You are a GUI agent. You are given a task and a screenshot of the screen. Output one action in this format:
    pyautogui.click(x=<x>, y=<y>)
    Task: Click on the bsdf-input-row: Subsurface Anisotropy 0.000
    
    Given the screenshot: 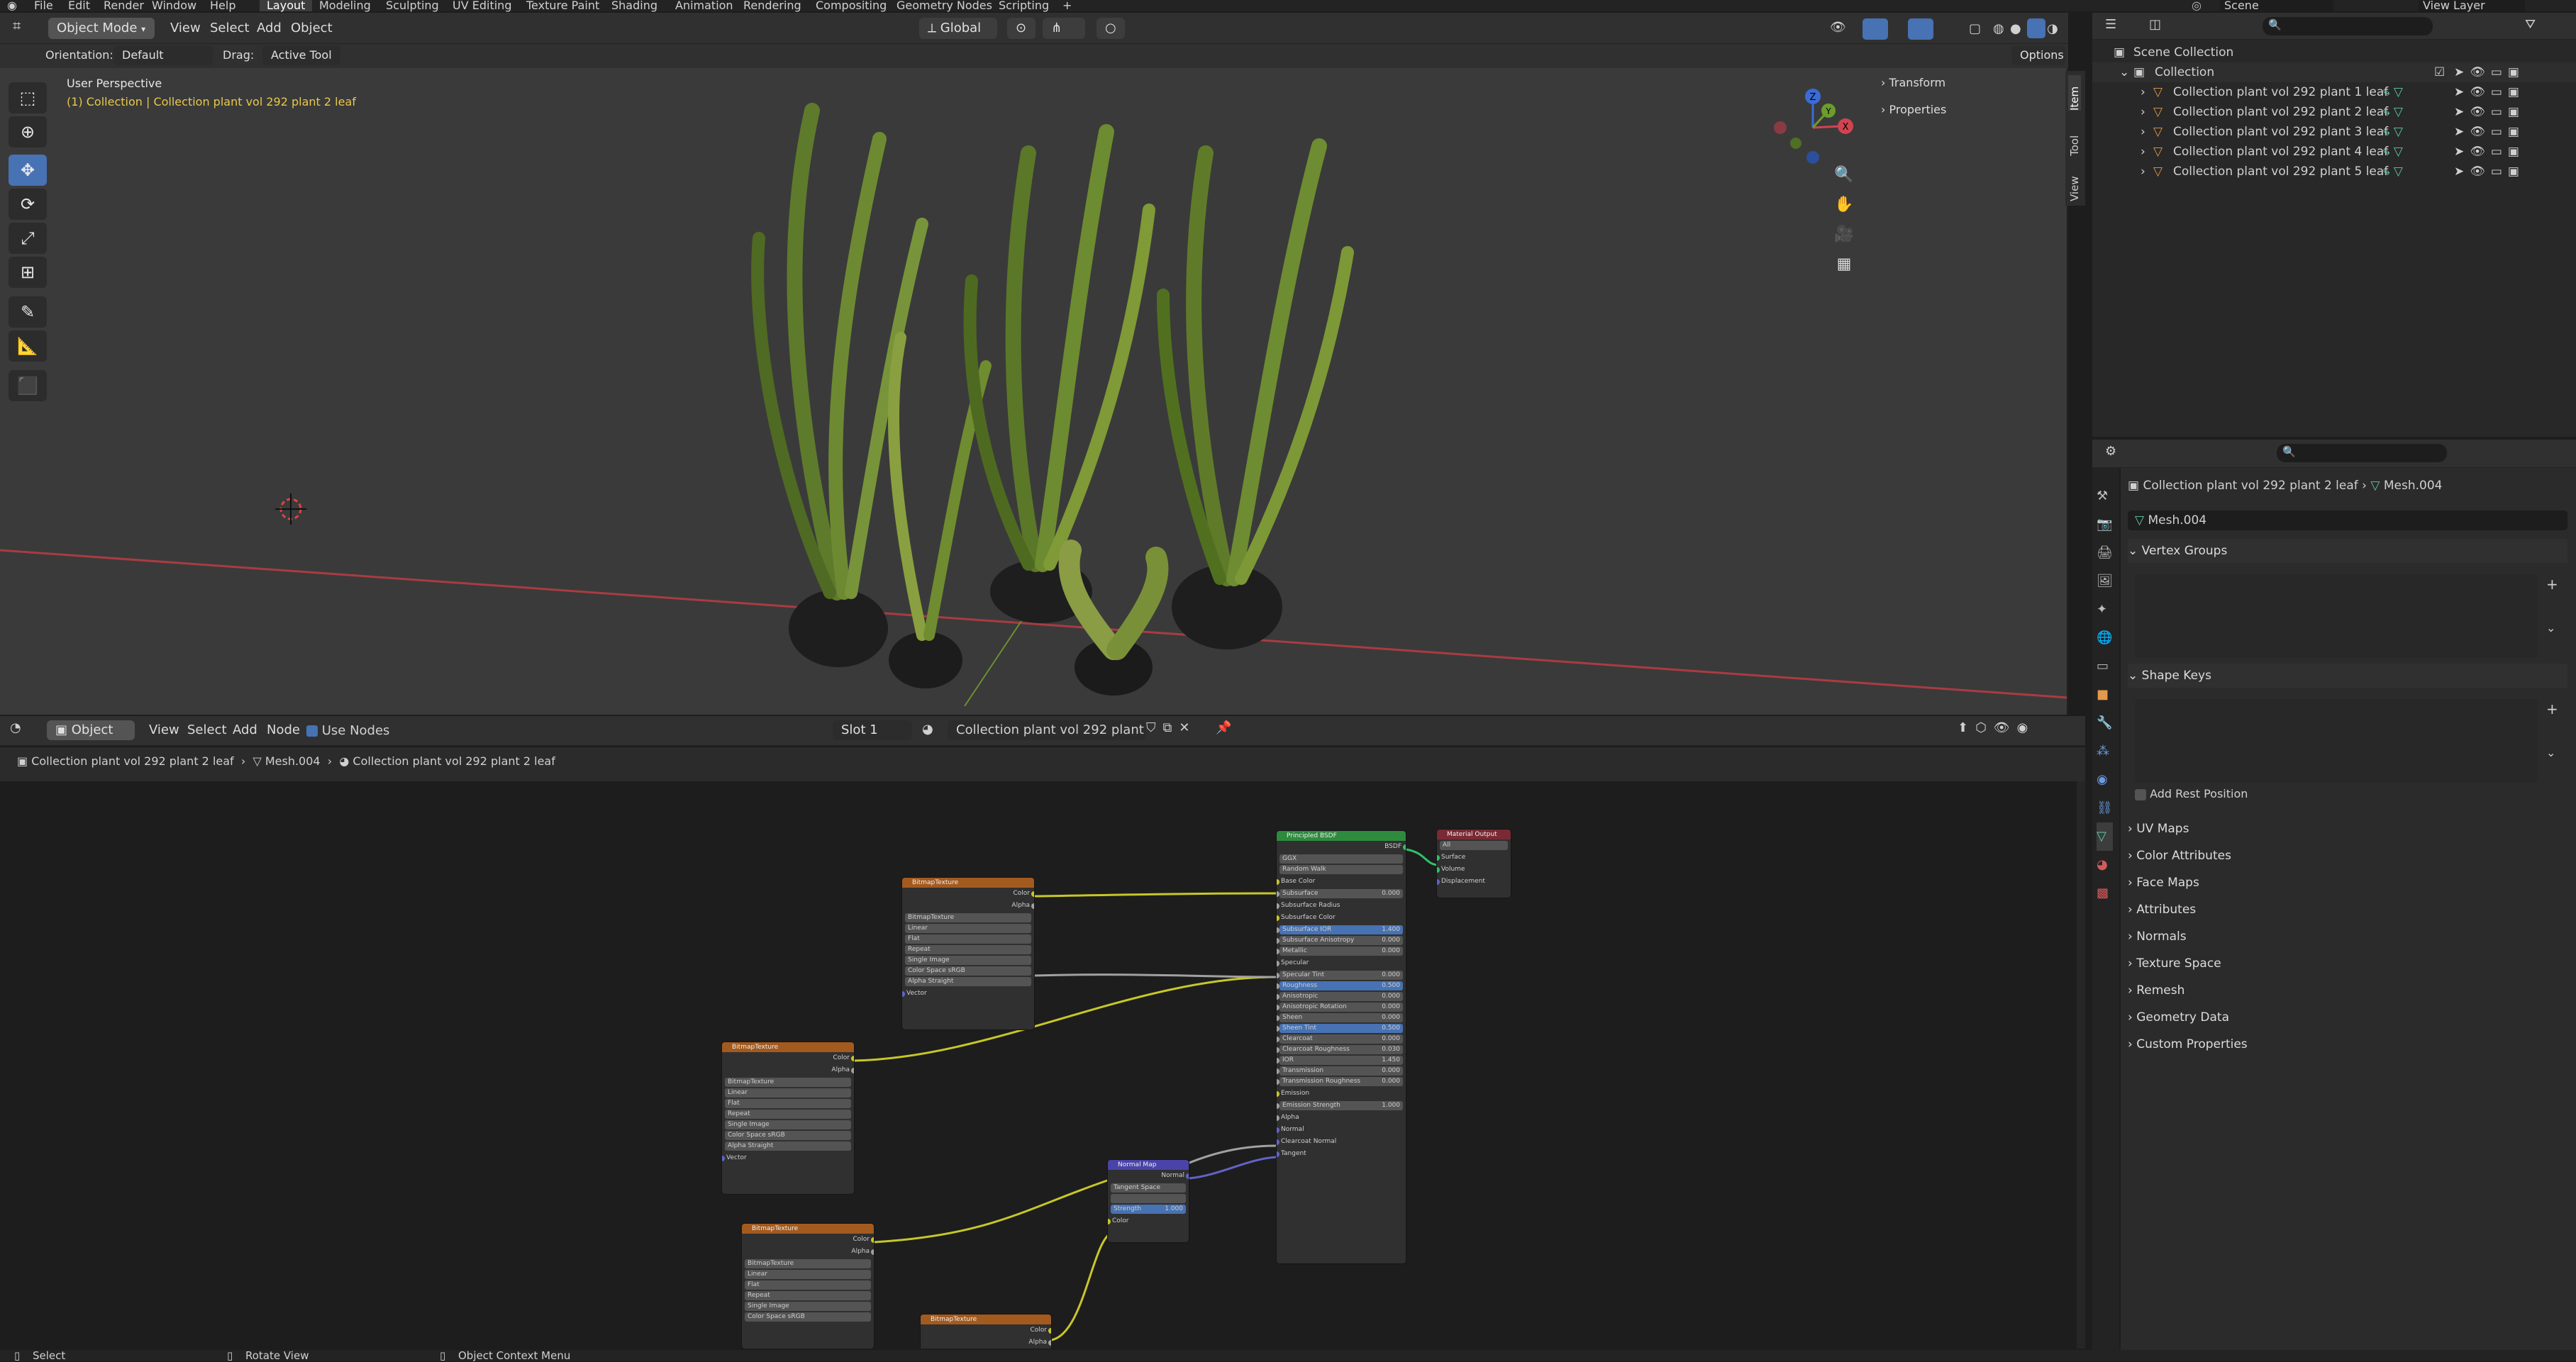 What is the action you would take?
    pyautogui.click(x=1340, y=940)
    